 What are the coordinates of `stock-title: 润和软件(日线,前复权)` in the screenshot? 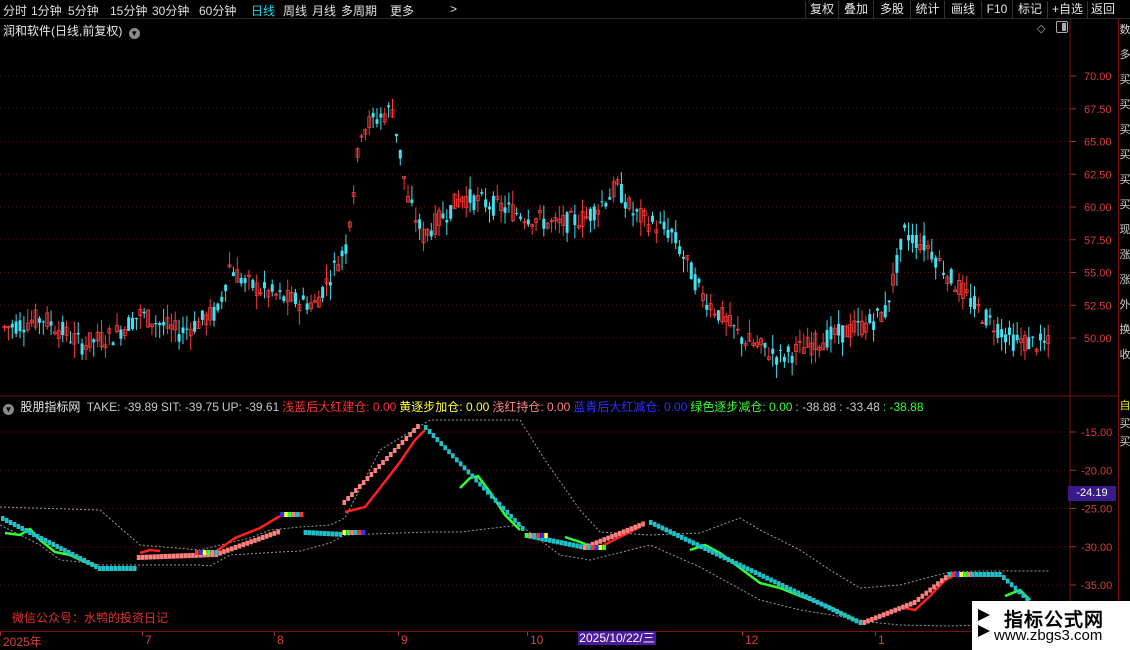 It's located at (63, 31).